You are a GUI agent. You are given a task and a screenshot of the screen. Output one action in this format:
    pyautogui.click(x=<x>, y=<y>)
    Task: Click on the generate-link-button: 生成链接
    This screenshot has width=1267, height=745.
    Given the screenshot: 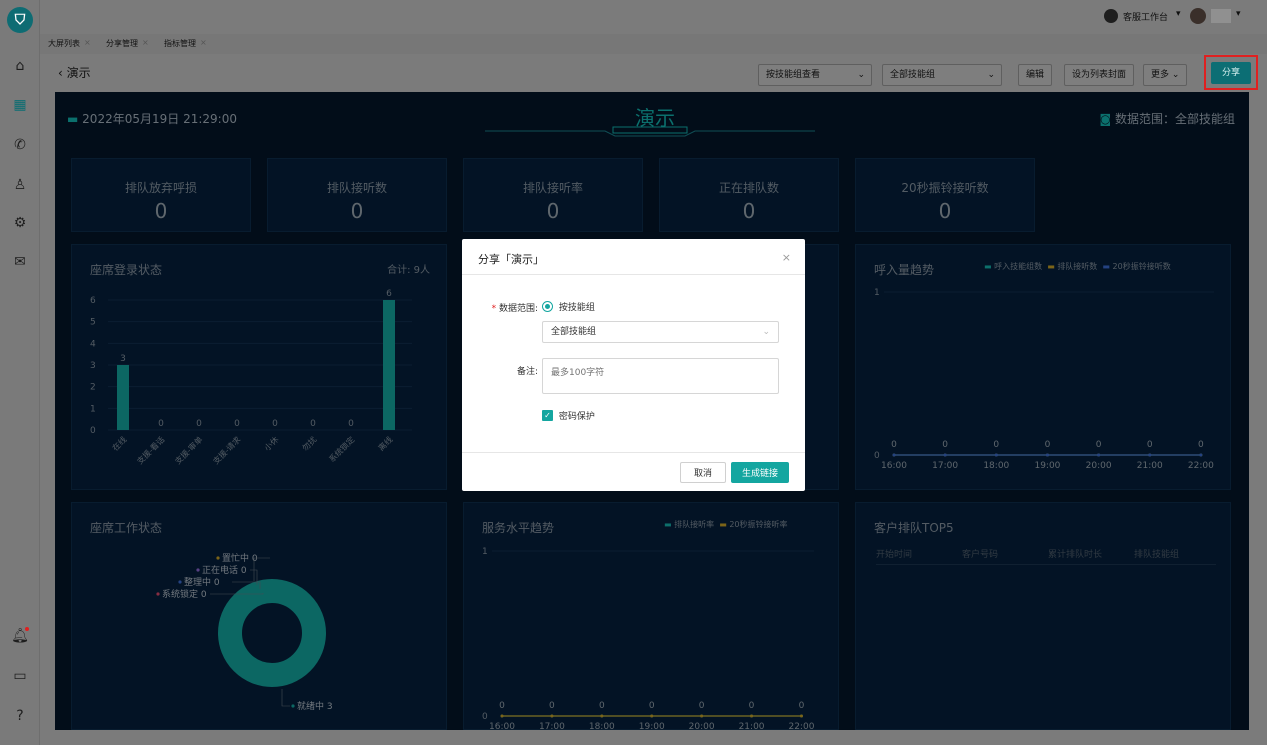 What is the action you would take?
    pyautogui.click(x=760, y=472)
    